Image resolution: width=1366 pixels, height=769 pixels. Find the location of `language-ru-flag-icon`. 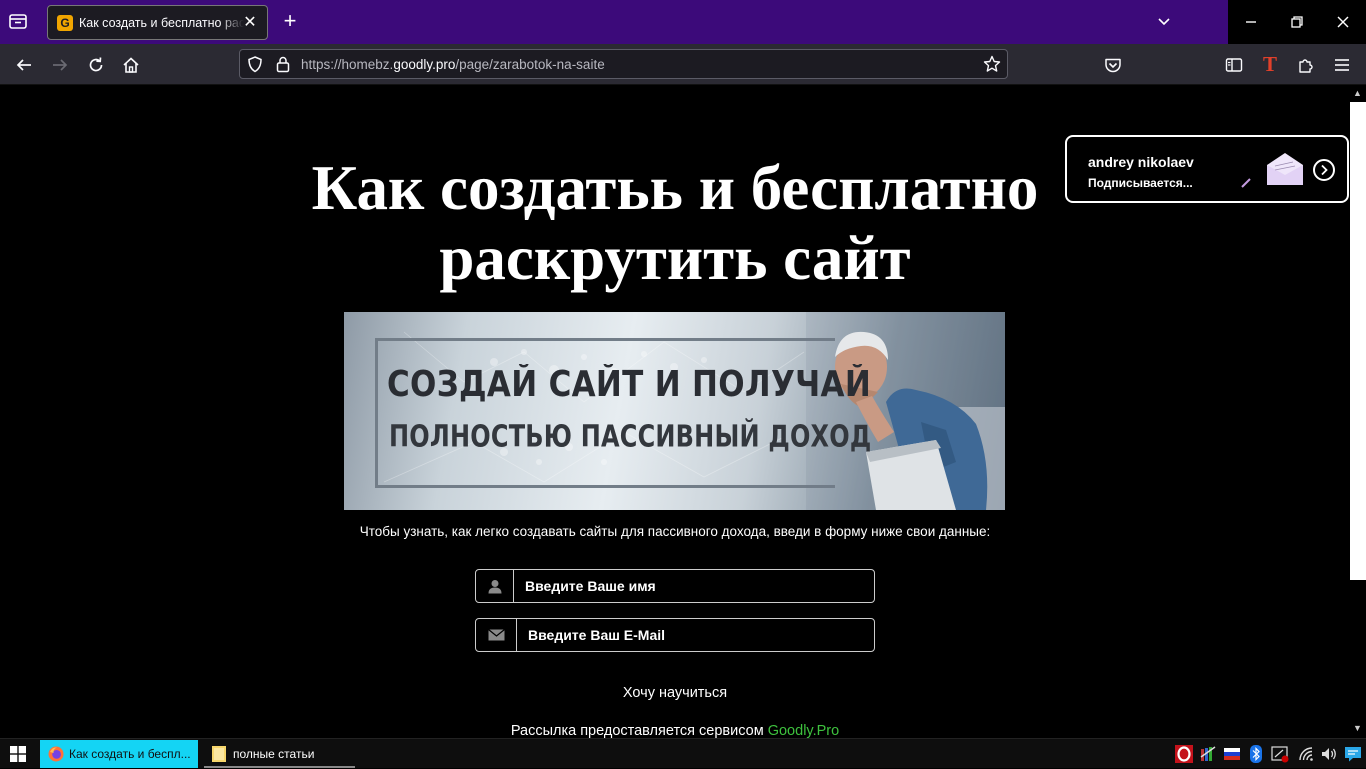

language-ru-flag-icon is located at coordinates (1232, 754).